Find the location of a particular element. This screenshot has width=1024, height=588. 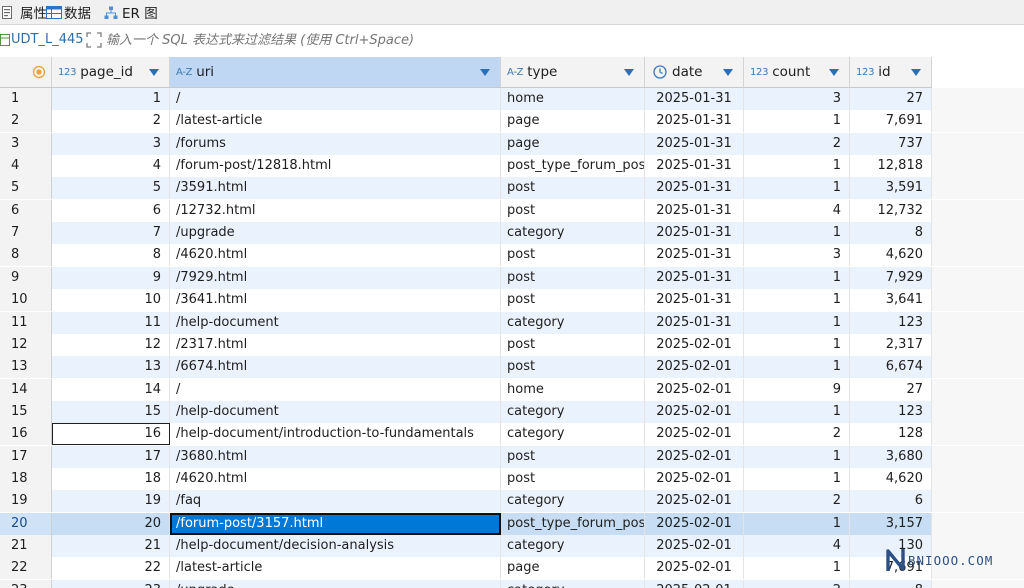

cell-id: 737 is located at coordinates (891, 143).